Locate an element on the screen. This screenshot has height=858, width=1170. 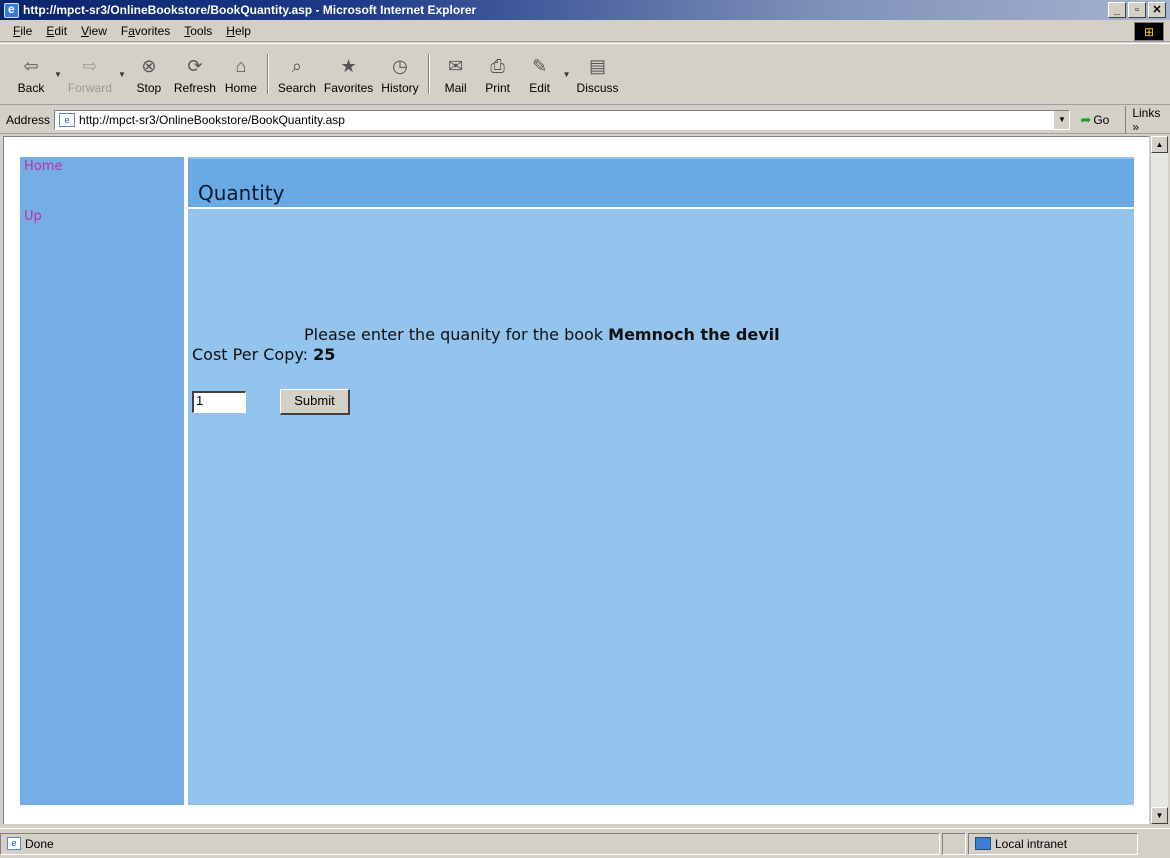
nav-link-home: Home is located at coordinates (43, 166).